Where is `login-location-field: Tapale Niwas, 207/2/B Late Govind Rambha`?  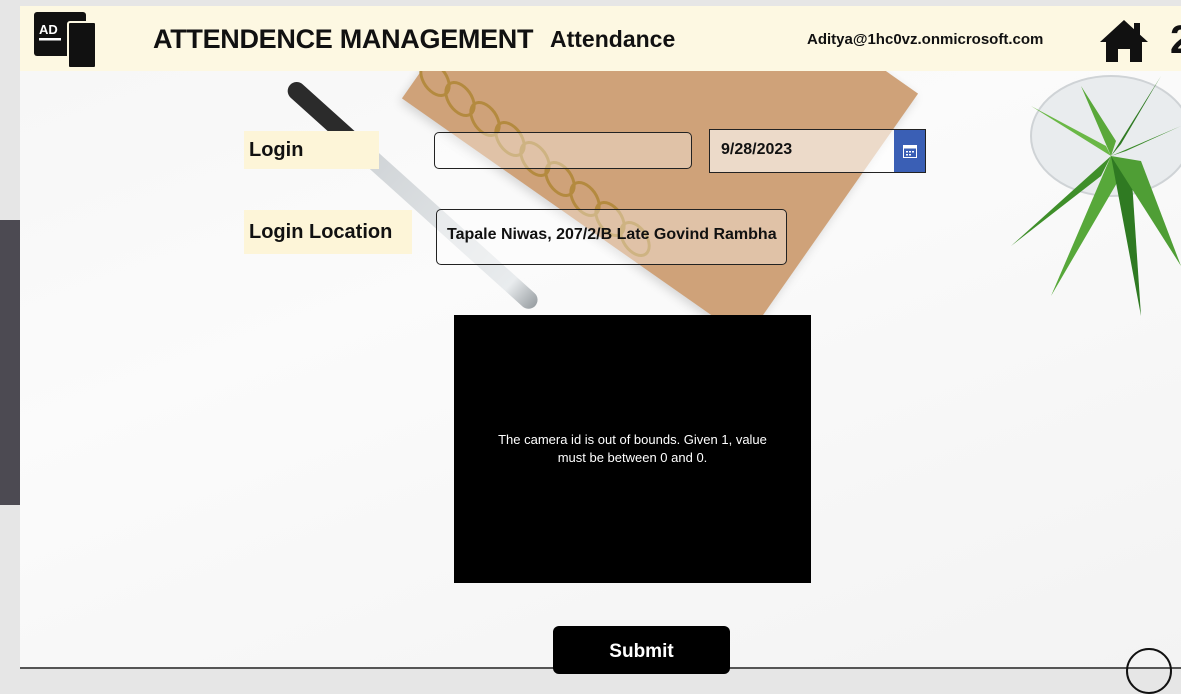 login-location-field: Tapale Niwas, 207/2/B Late Govind Rambha is located at coordinates (611, 237).